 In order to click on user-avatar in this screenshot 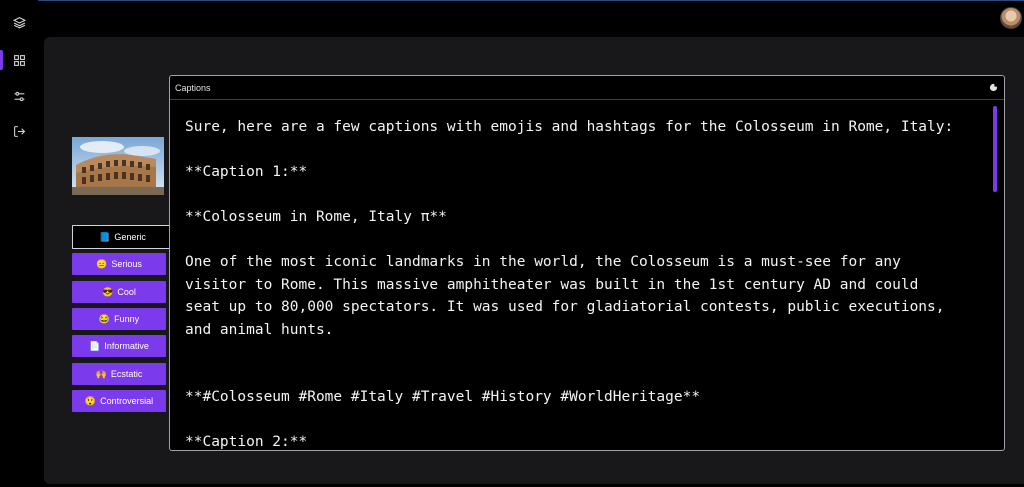, I will do `click(1011, 18)`.